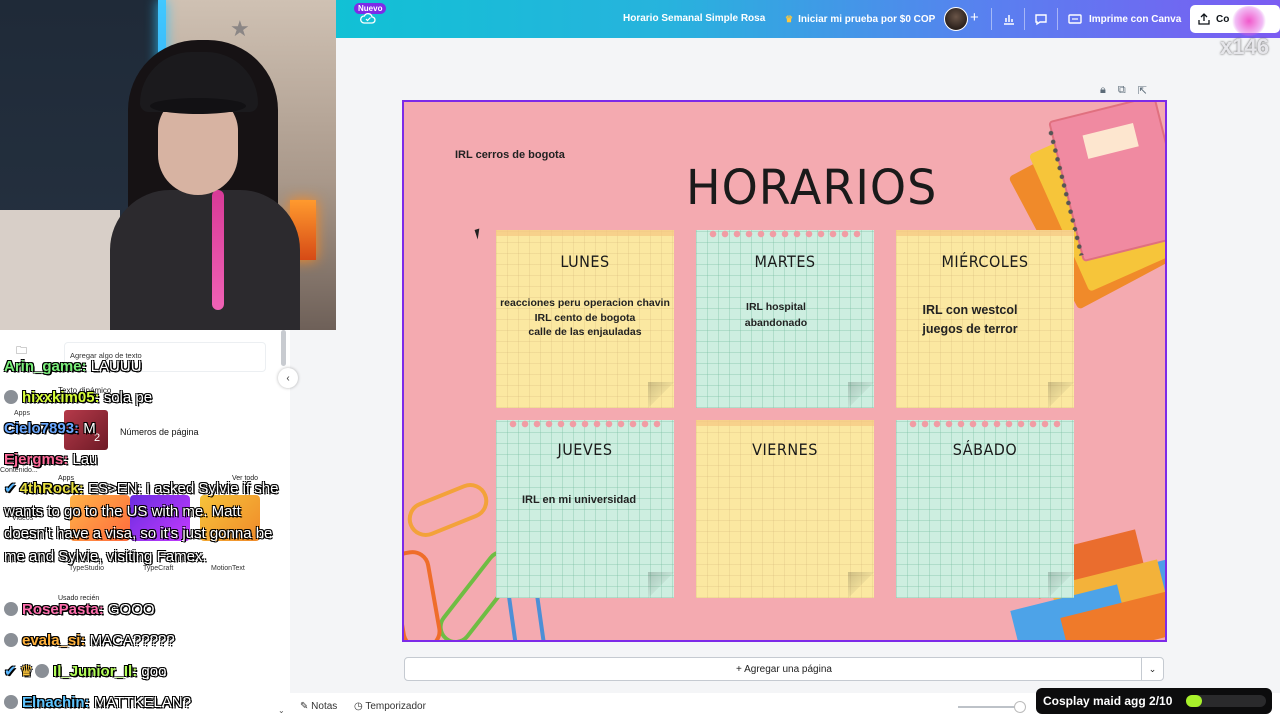 Image resolution: width=1280 pixels, height=720 pixels. Describe the element at coordinates (585, 449) in the screenshot. I see `day-label: JUEVES` at that location.